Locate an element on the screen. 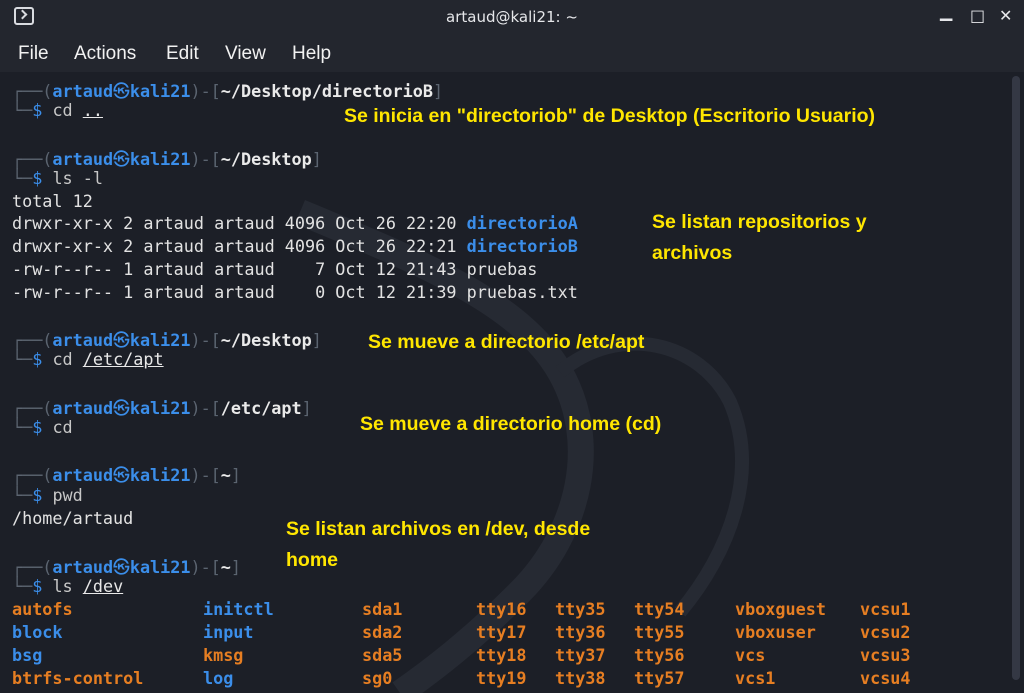 This screenshot has width=1024, height=693. annotation: Se mueve a directorio /etc/apt is located at coordinates (506, 342).